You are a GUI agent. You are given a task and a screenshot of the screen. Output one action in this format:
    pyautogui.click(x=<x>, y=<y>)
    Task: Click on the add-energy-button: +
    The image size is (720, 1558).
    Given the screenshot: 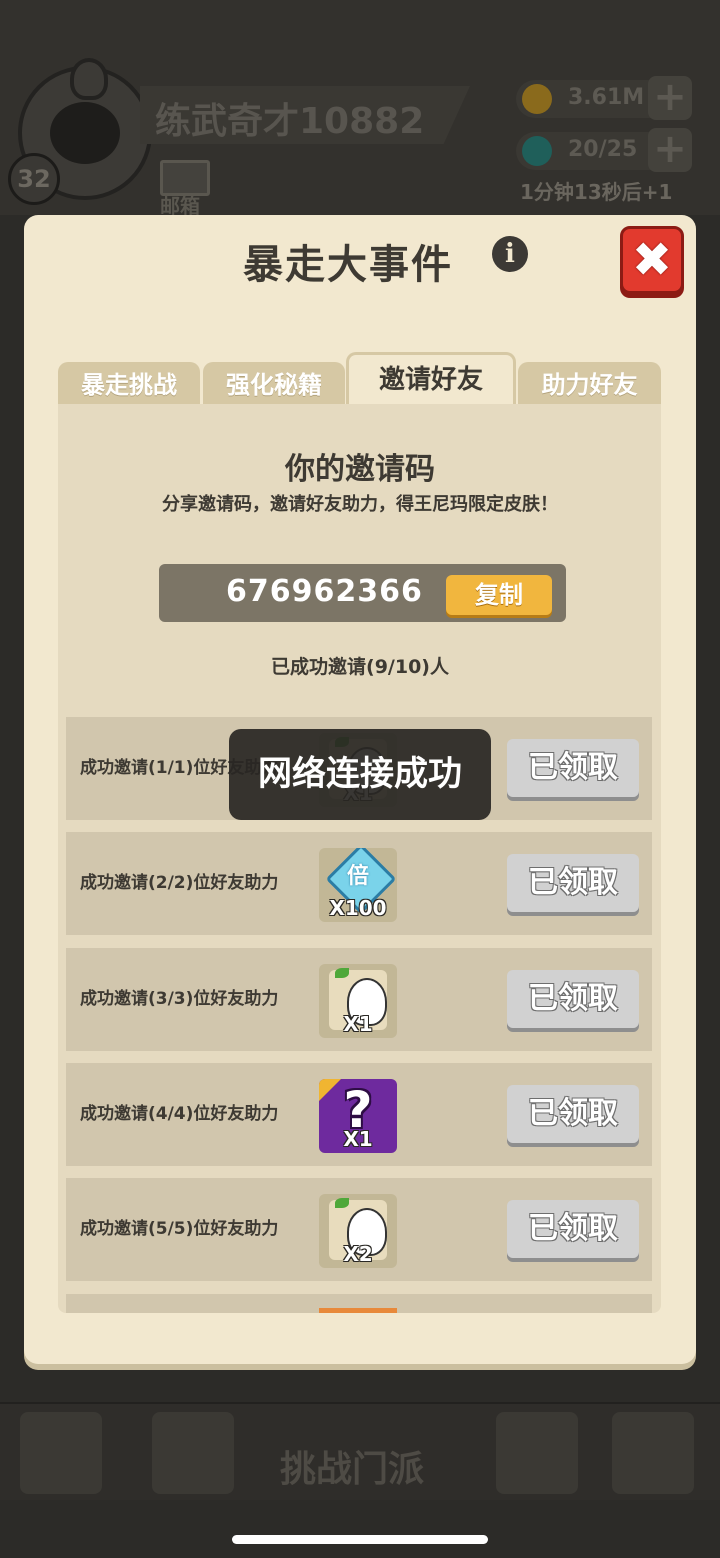 What is the action you would take?
    pyautogui.click(x=670, y=150)
    